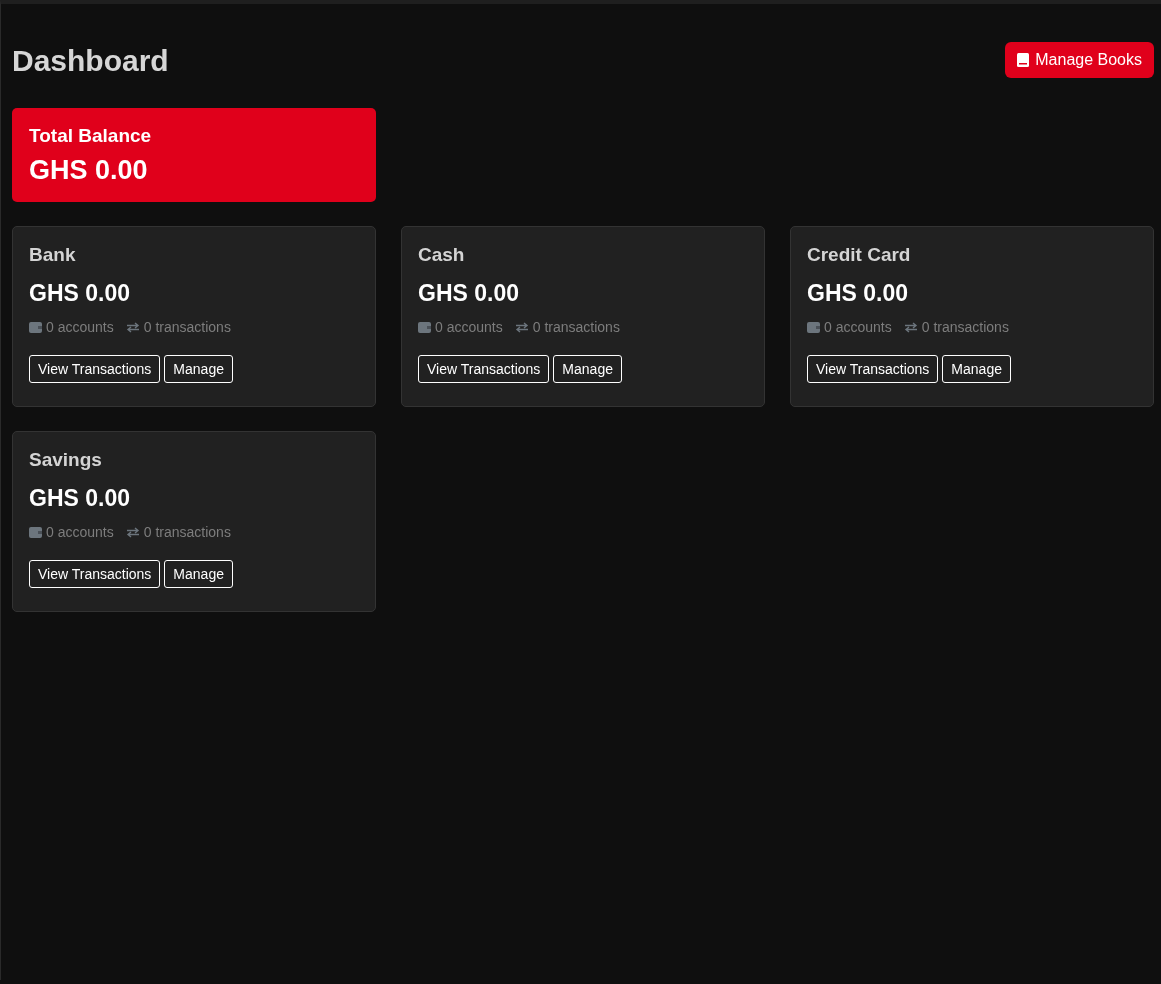 The height and width of the screenshot is (984, 1161). Describe the element at coordinates (90, 60) in the screenshot. I see `page-title: Dashboard` at that location.